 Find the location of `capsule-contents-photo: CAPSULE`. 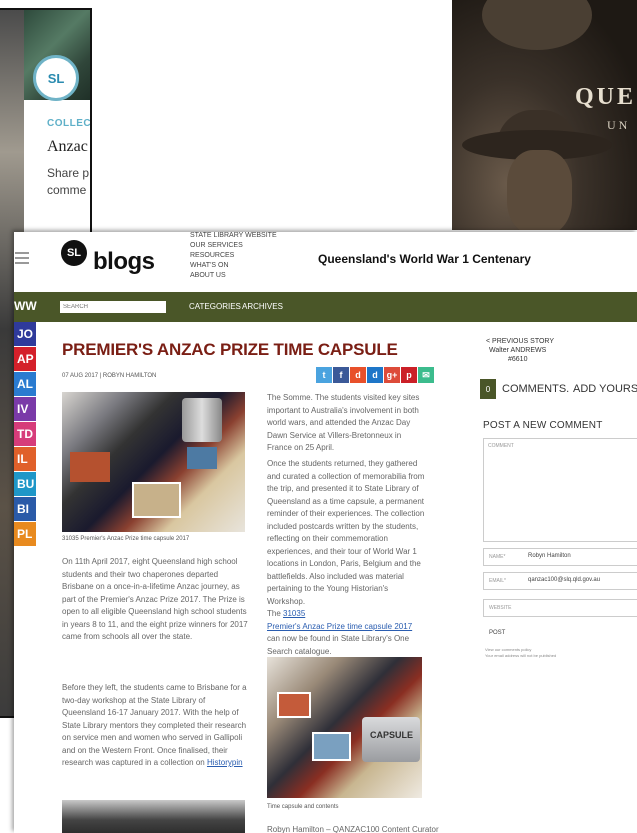

capsule-contents-photo: CAPSULE is located at coordinates (344, 727).